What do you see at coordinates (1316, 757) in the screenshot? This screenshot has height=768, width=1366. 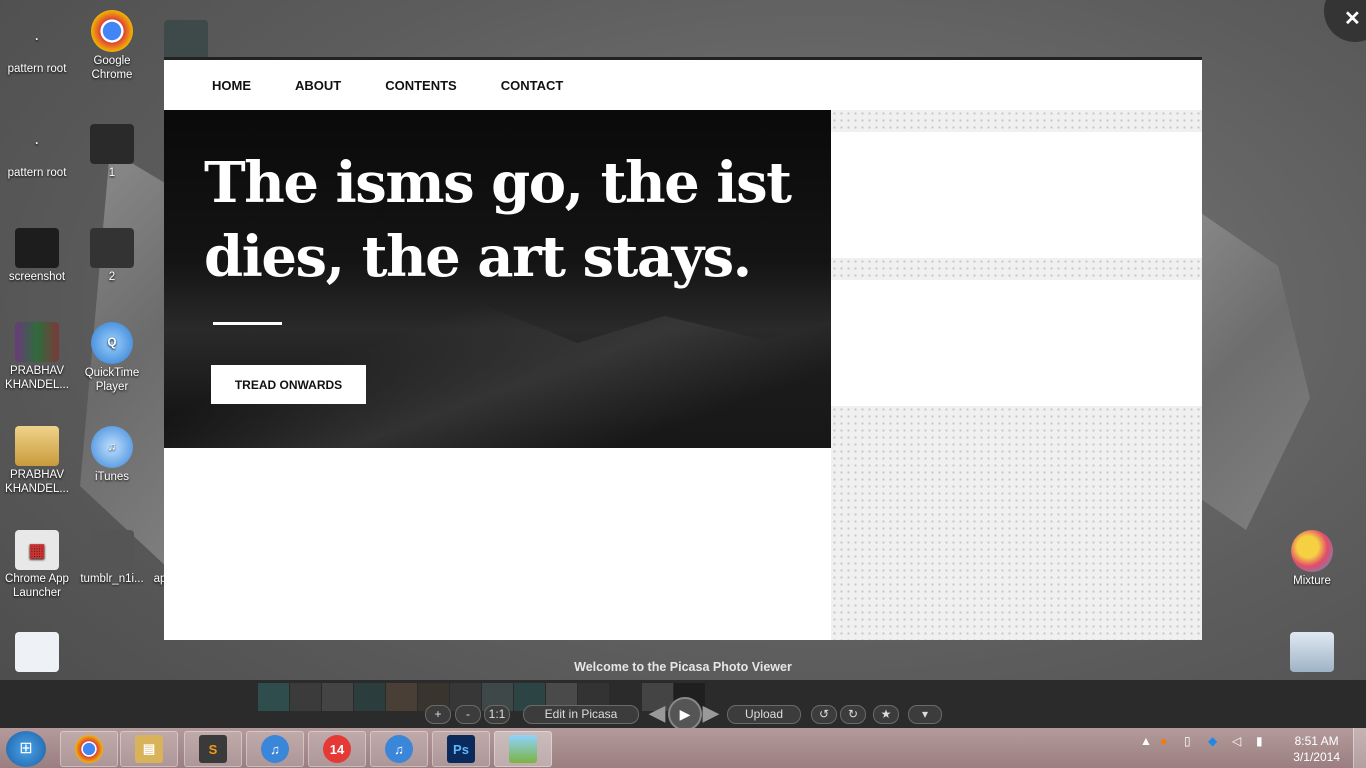 I see `clock-date: 3/1/2014` at bounding box center [1316, 757].